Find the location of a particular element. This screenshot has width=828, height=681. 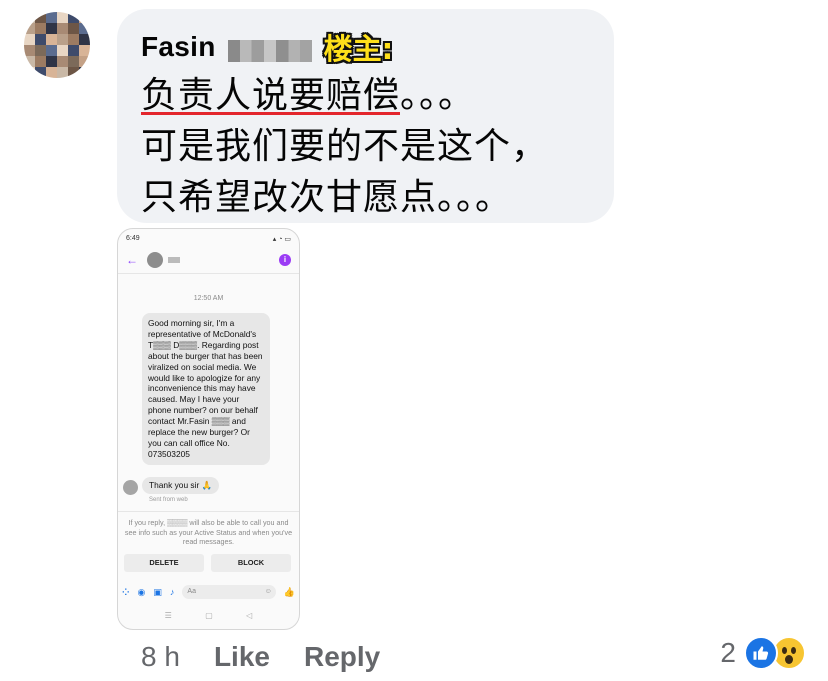

author-name: Fasin is located at coordinates (178, 47).